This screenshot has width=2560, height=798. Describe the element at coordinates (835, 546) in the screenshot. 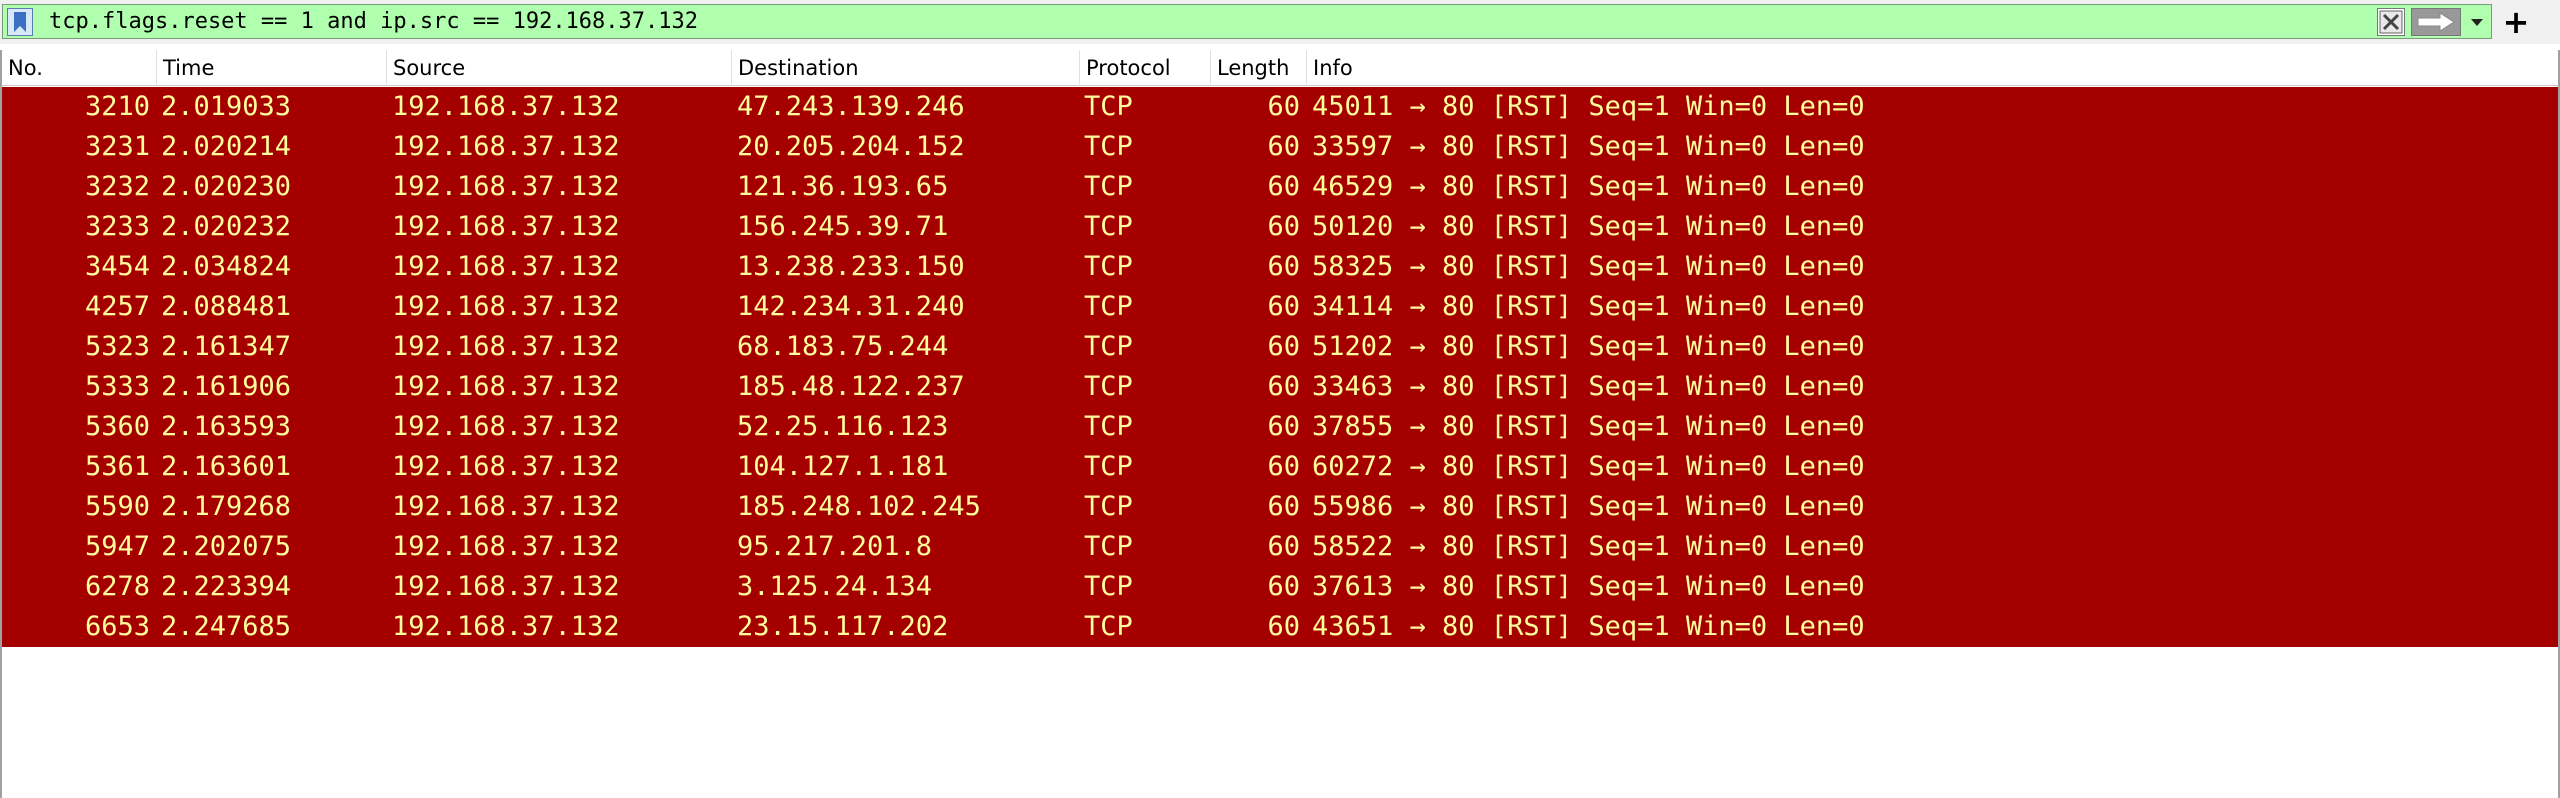

I see `packet-destination: 95.217.201.8` at that location.